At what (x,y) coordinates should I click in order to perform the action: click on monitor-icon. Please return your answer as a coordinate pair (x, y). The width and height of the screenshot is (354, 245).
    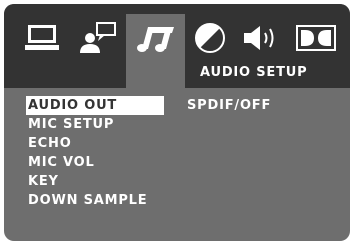
    Looking at the image, I should click on (42, 37).